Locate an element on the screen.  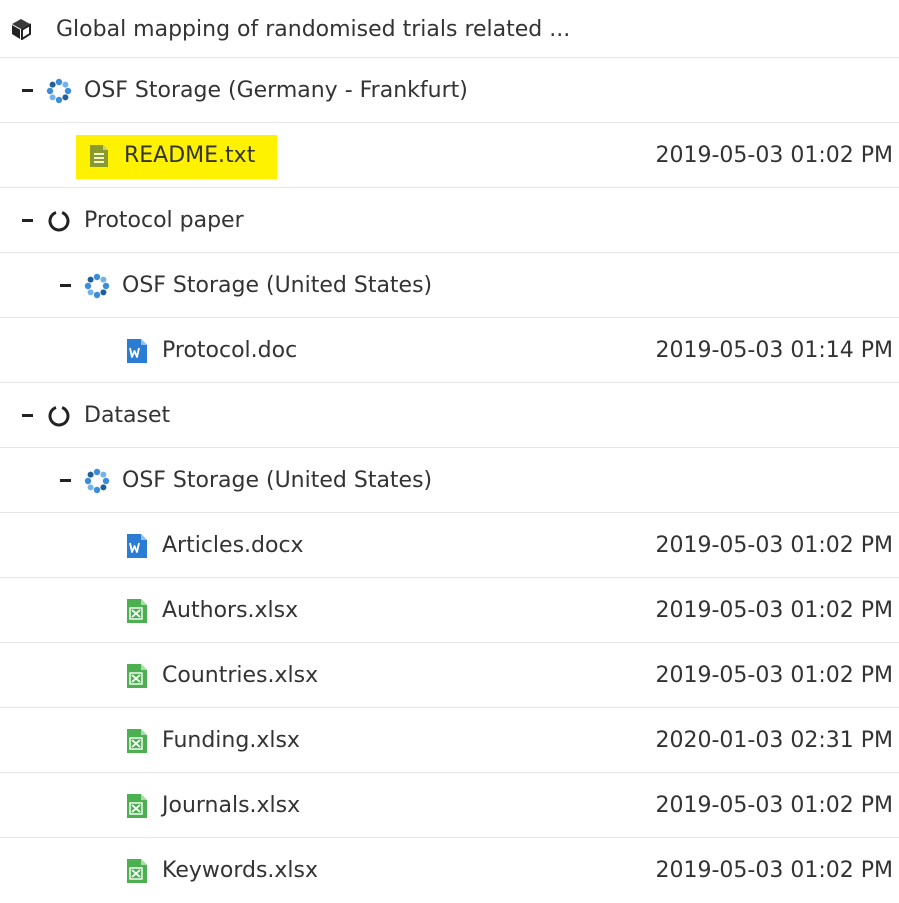
file-name-cell: README.txt is located at coordinates (127, 155).